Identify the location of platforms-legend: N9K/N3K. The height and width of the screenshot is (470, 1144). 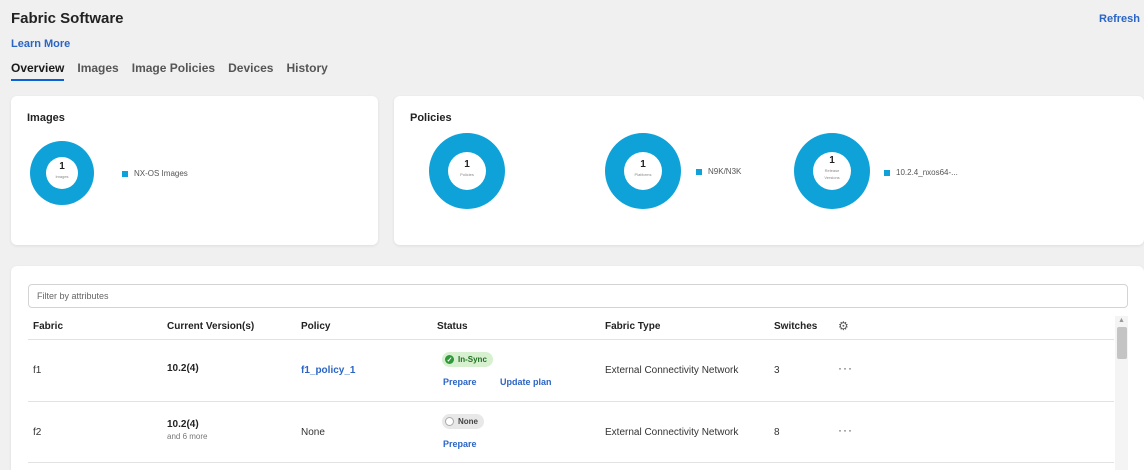
(718, 171).